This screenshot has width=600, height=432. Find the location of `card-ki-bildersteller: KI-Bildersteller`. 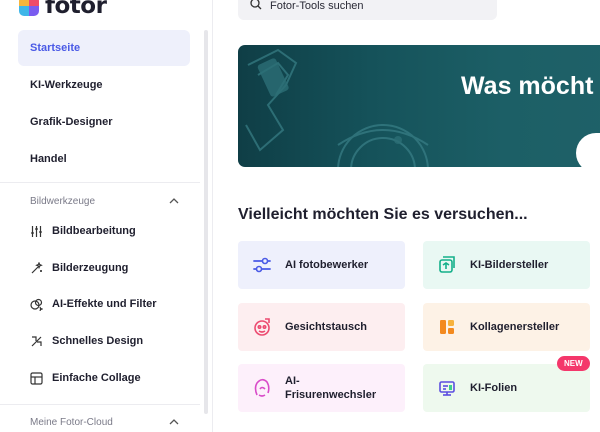

card-ki-bildersteller: KI-Bildersteller is located at coordinates (506, 265).